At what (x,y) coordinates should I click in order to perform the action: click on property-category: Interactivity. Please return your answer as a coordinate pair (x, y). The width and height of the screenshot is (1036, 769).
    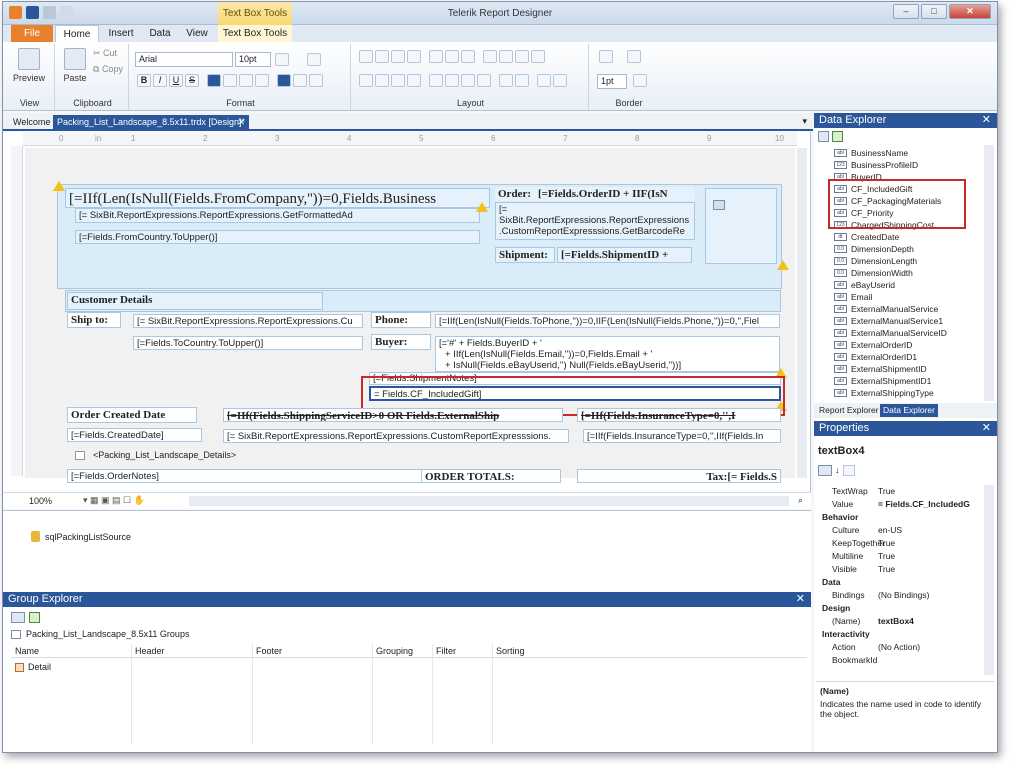
    Looking at the image, I should click on (903, 634).